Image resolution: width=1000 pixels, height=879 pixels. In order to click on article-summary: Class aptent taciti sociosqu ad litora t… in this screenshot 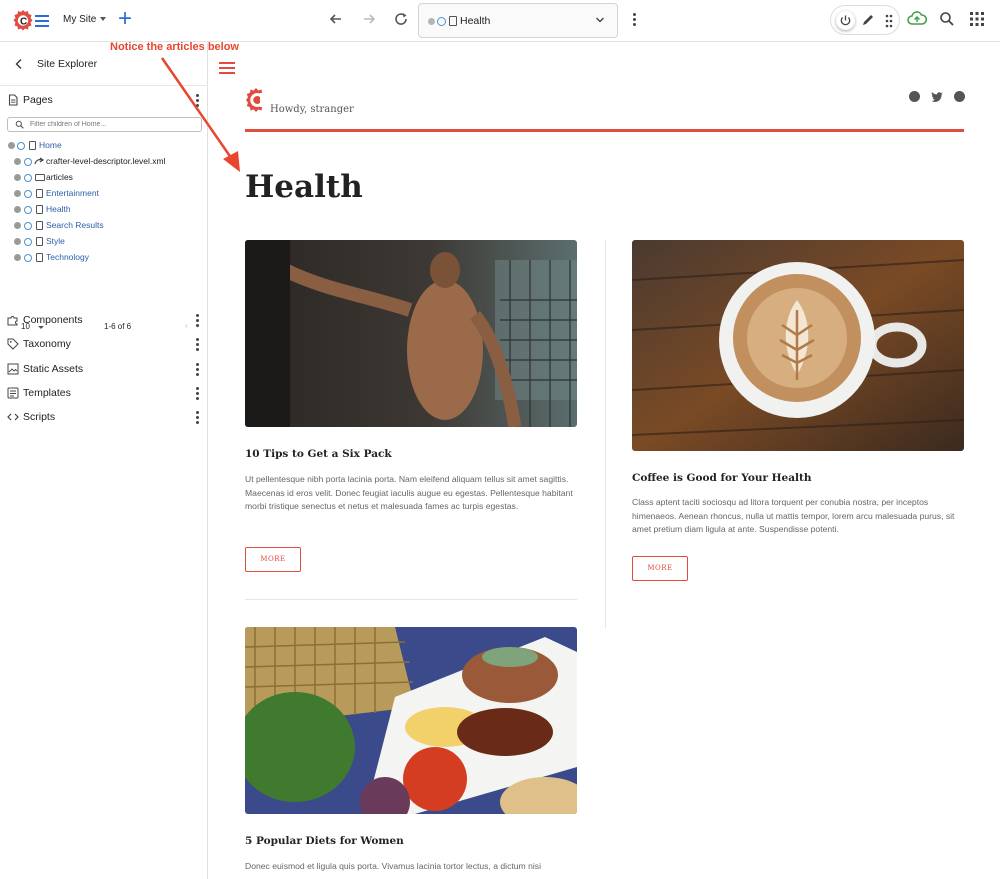, I will do `click(793, 515)`.